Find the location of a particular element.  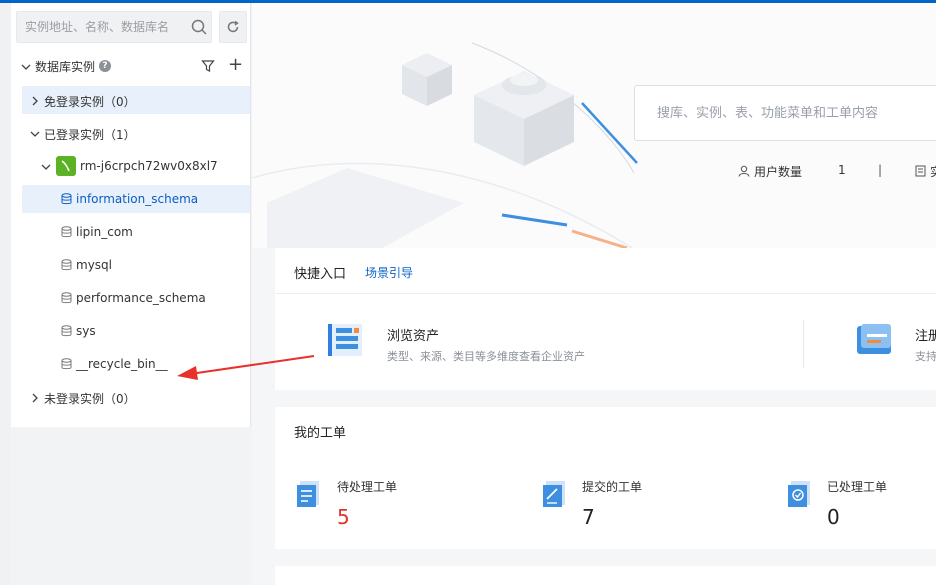

browse-assets-desc: 类型、来源、类目等多维度查看企业资产 is located at coordinates (486, 356).